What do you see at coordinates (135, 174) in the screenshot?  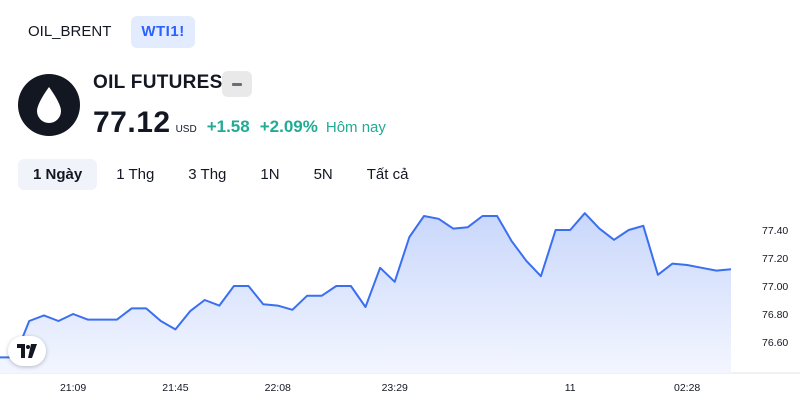 I see `range-tab-1-month: 1 Thg` at bounding box center [135, 174].